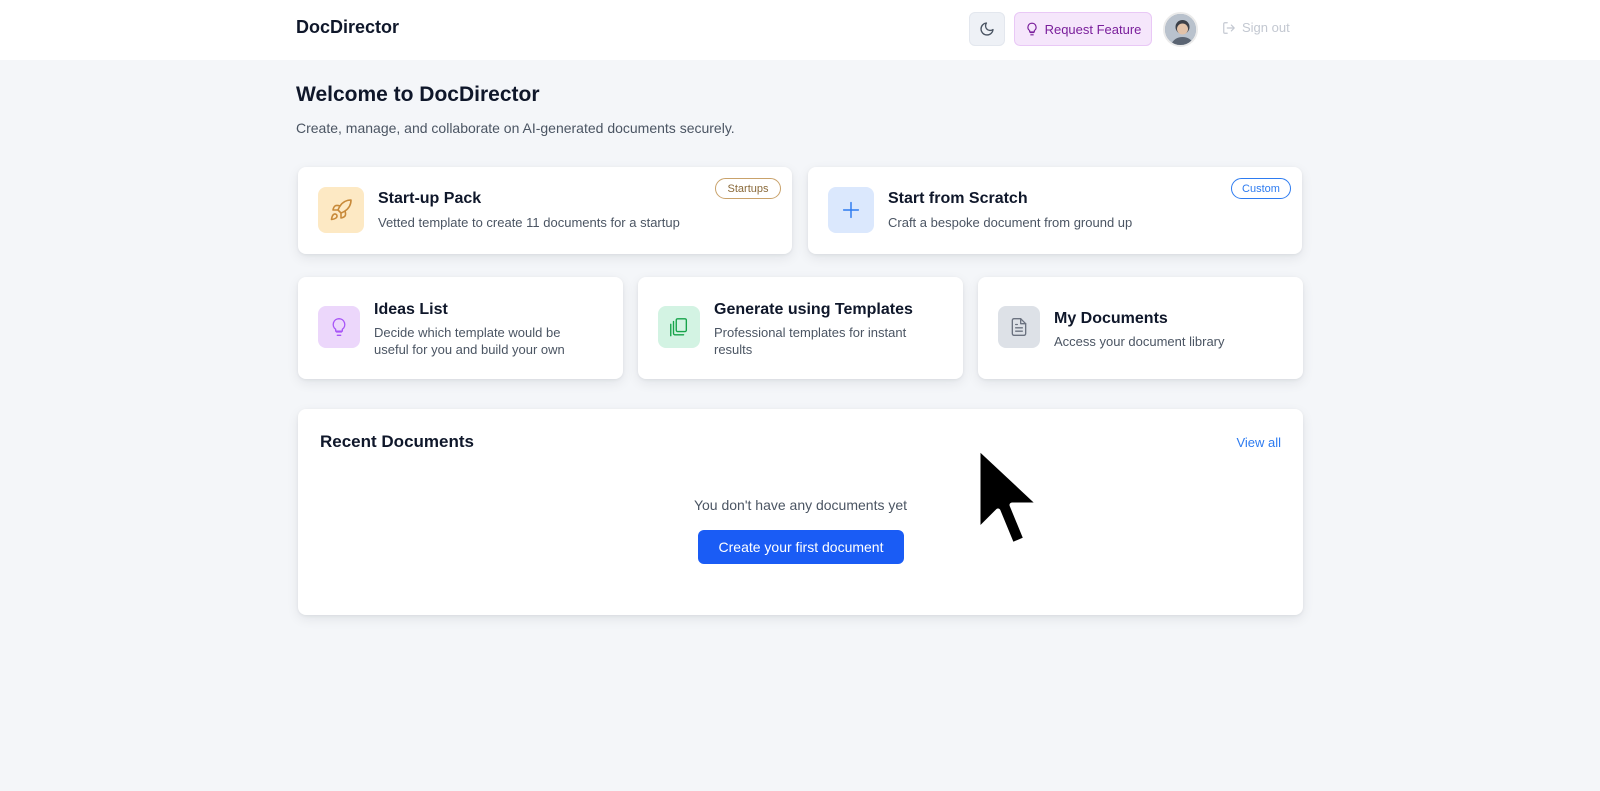 The height and width of the screenshot is (791, 1600). What do you see at coordinates (1258, 442) in the screenshot?
I see `view-all-link: View all` at bounding box center [1258, 442].